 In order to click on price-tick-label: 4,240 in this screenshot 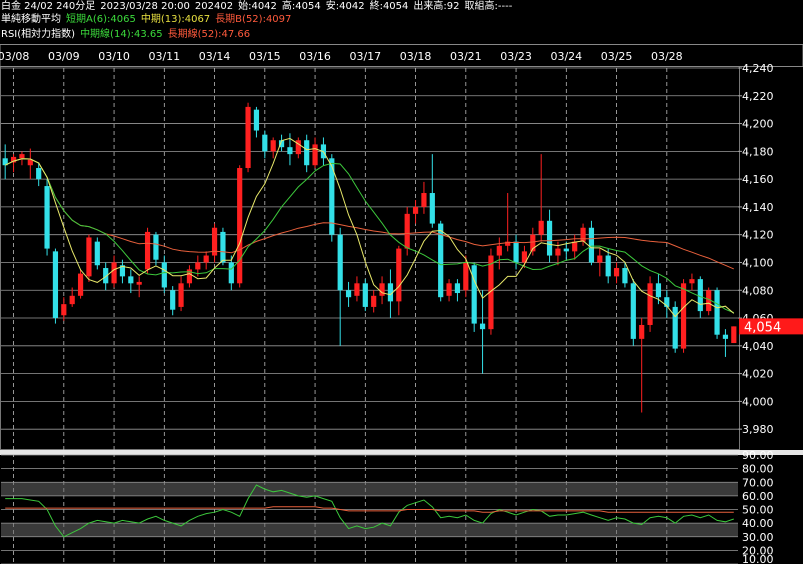, I will do `click(758, 68)`.